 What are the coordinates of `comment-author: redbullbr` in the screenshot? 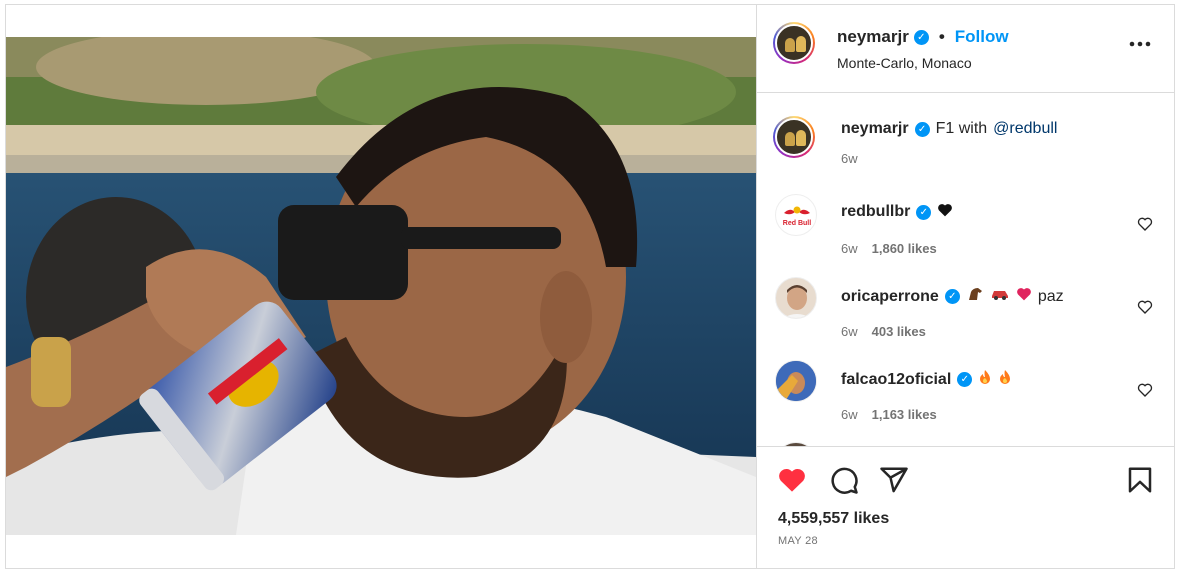 It's located at (875, 212).